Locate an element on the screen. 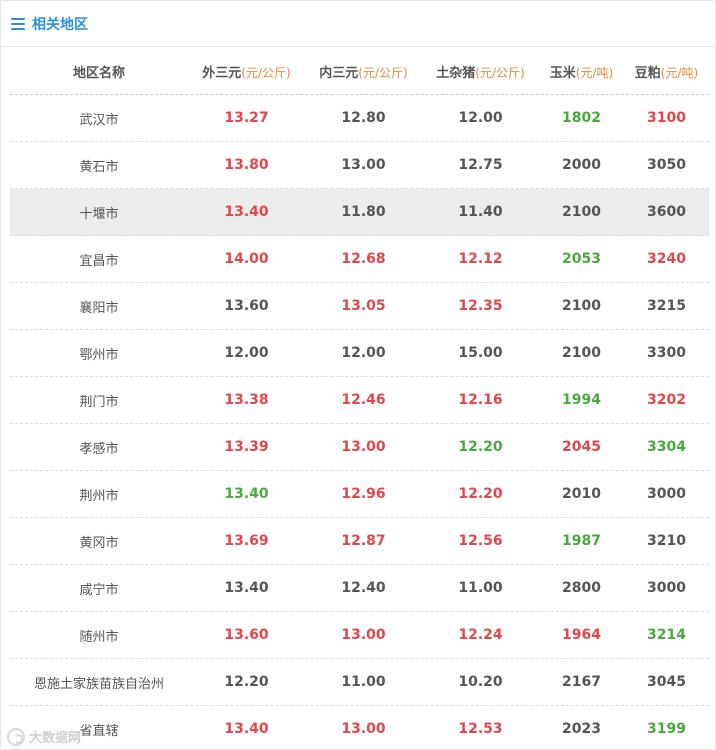  table-row: 武汉市 13.27 12.80 12.00 1802 3100 is located at coordinates (359, 118).